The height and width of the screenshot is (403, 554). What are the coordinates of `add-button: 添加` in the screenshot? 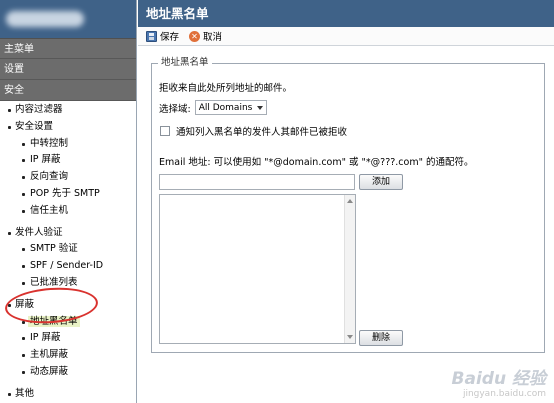 It's located at (381, 182).